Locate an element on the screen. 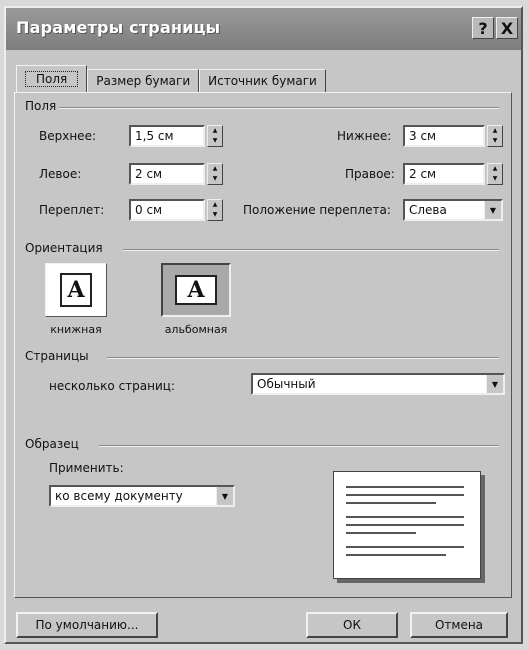  orientation-legend: Ориентация is located at coordinates (64, 248).